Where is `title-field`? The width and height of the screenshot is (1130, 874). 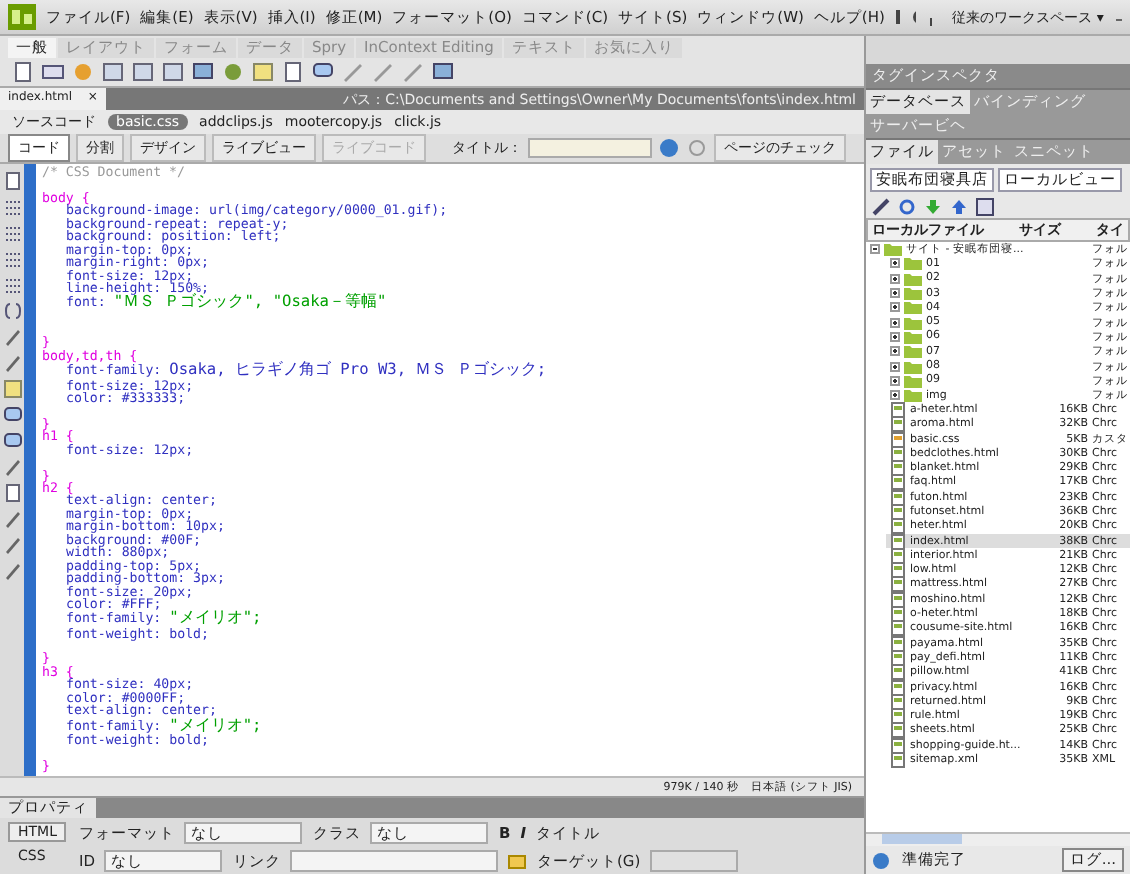
title-field is located at coordinates (590, 148).